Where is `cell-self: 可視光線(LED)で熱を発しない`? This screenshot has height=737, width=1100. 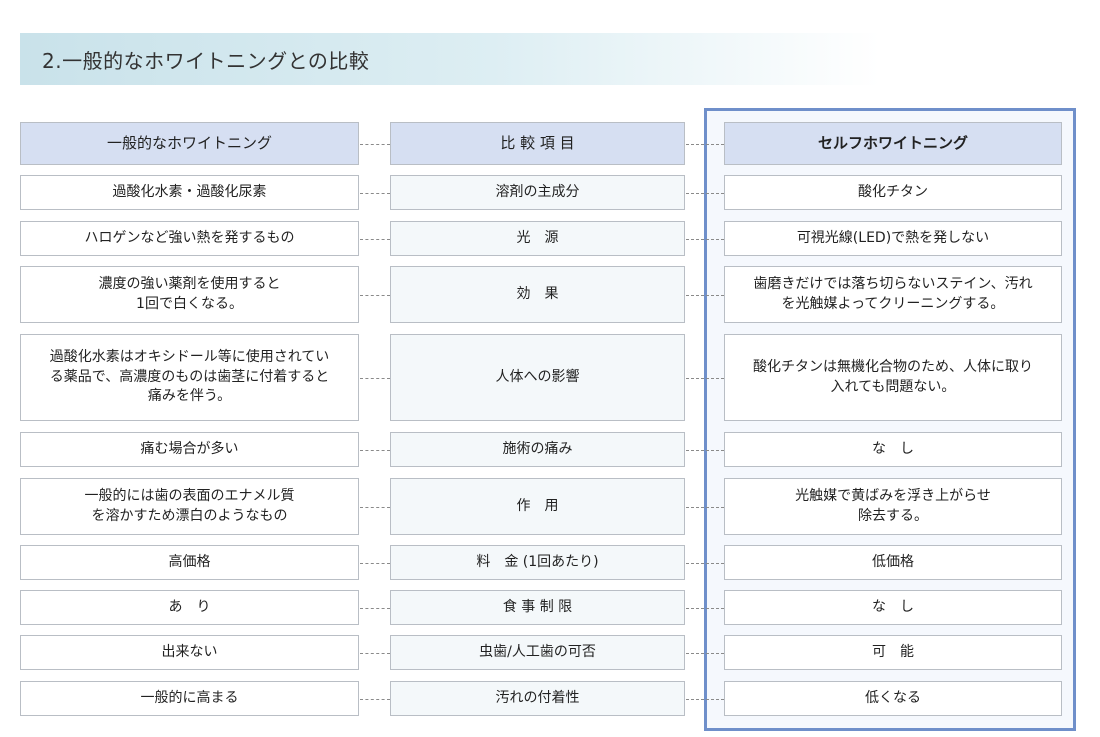 cell-self: 可視光線(LED)で熱を発しない is located at coordinates (893, 238).